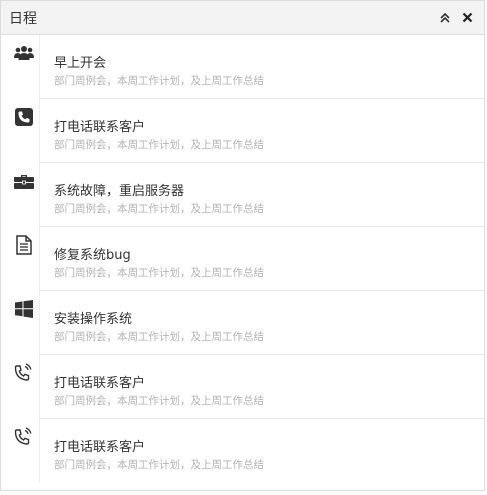 The width and height of the screenshot is (487, 495). I want to click on close-button, so click(467, 18).